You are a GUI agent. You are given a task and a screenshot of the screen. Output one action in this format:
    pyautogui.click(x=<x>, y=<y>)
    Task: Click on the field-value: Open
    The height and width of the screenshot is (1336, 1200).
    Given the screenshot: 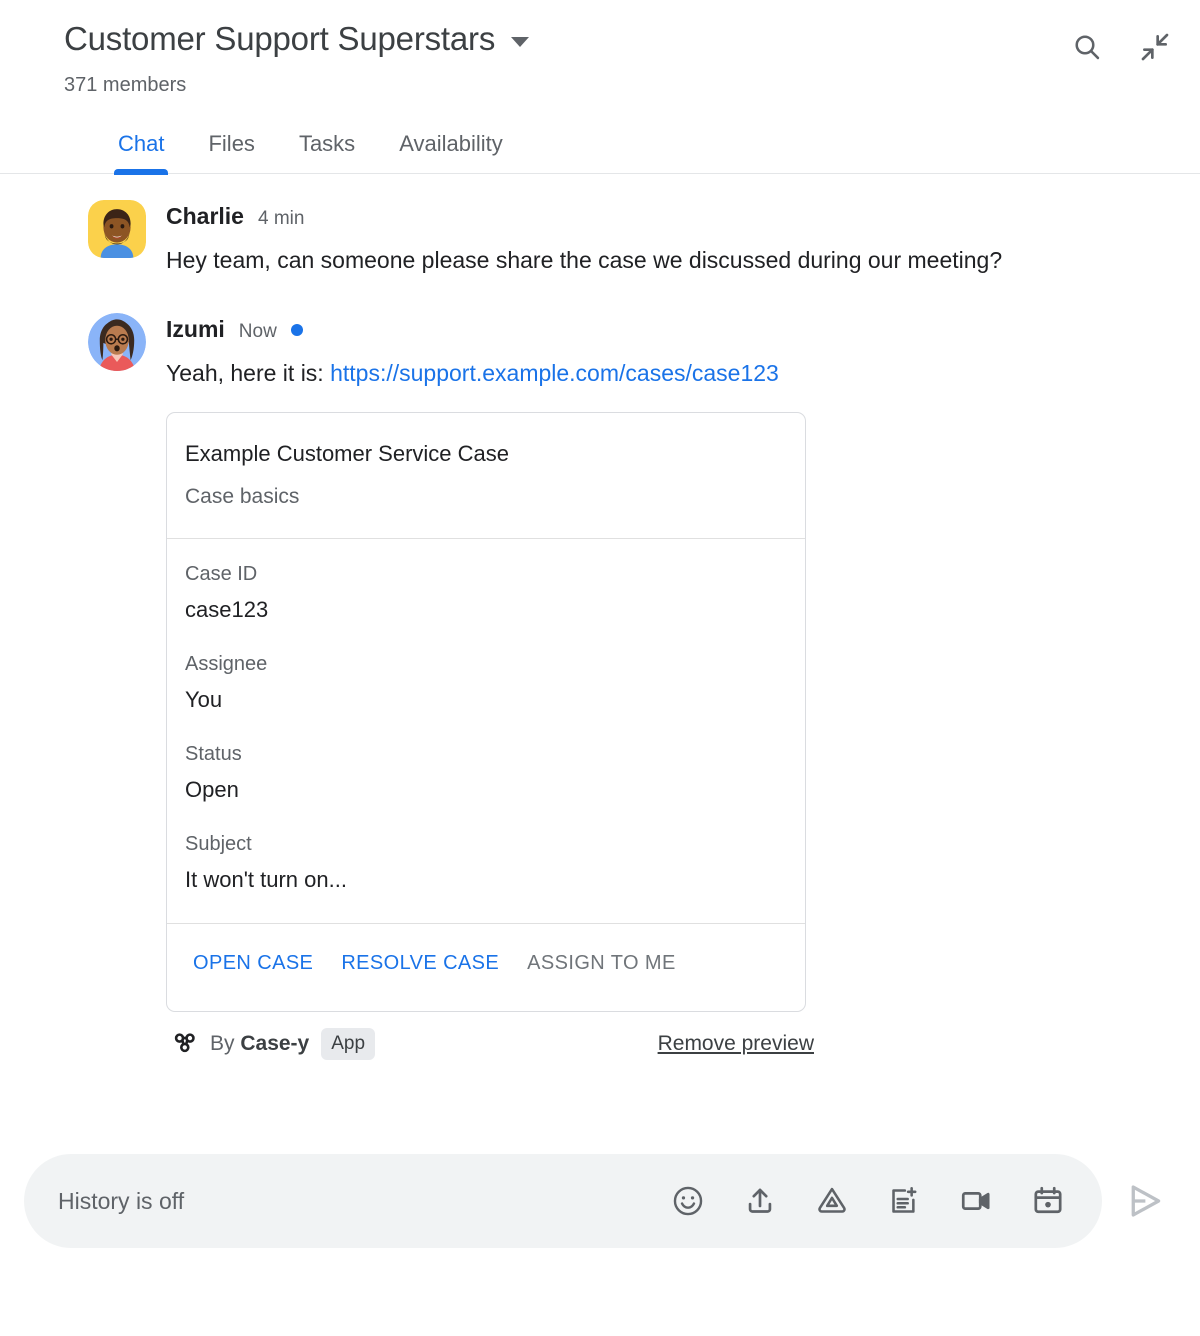 What is the action you would take?
    pyautogui.click(x=212, y=789)
    